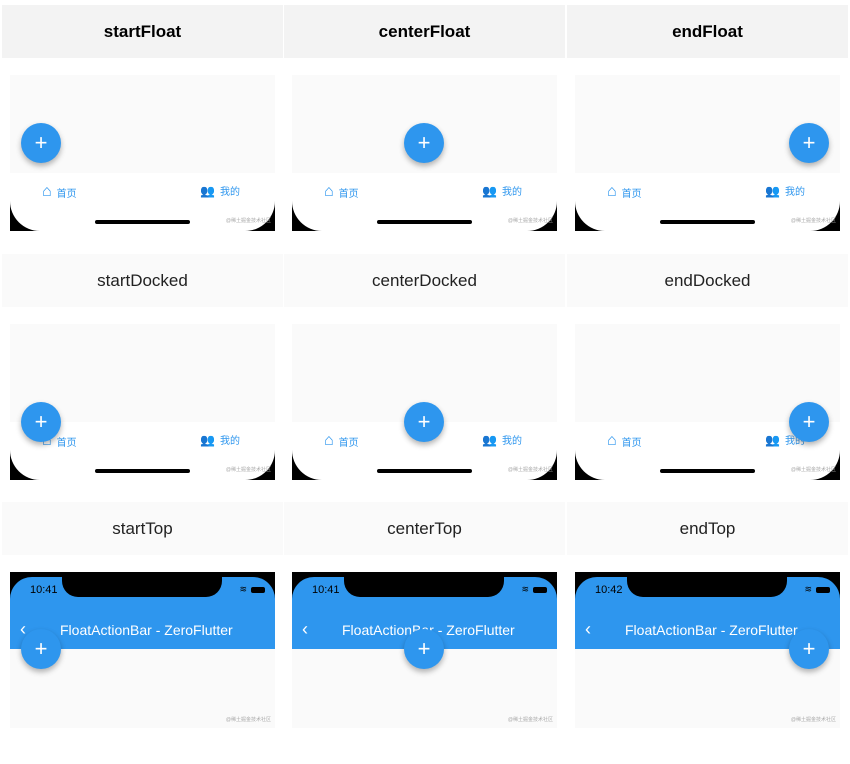 The height and width of the screenshot is (764, 850). Describe the element at coordinates (707, 528) in the screenshot. I see `column-label: endTop` at that location.